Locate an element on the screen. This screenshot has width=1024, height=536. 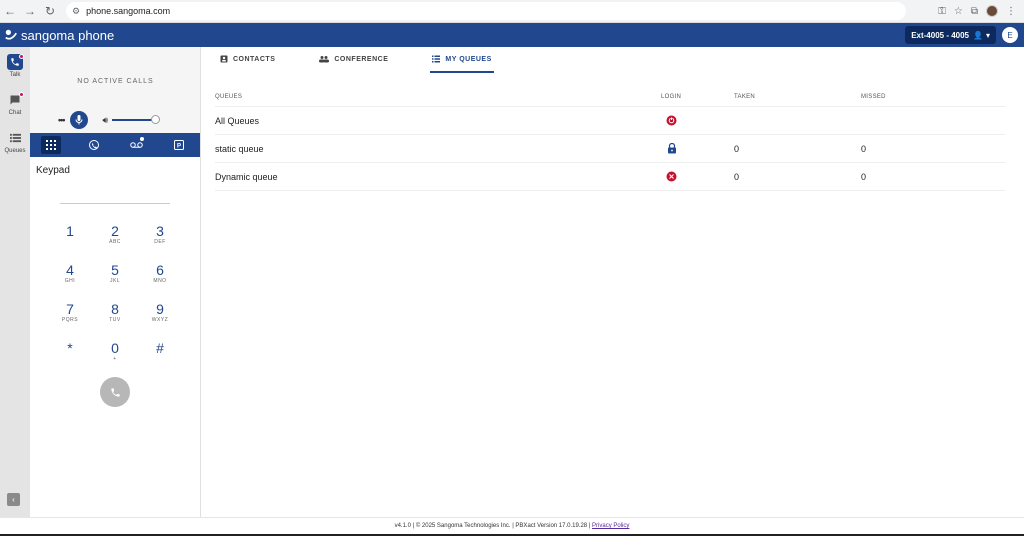
keypad-row: 1 2 ABC 3 DEF is located at coordinates (115, 242).